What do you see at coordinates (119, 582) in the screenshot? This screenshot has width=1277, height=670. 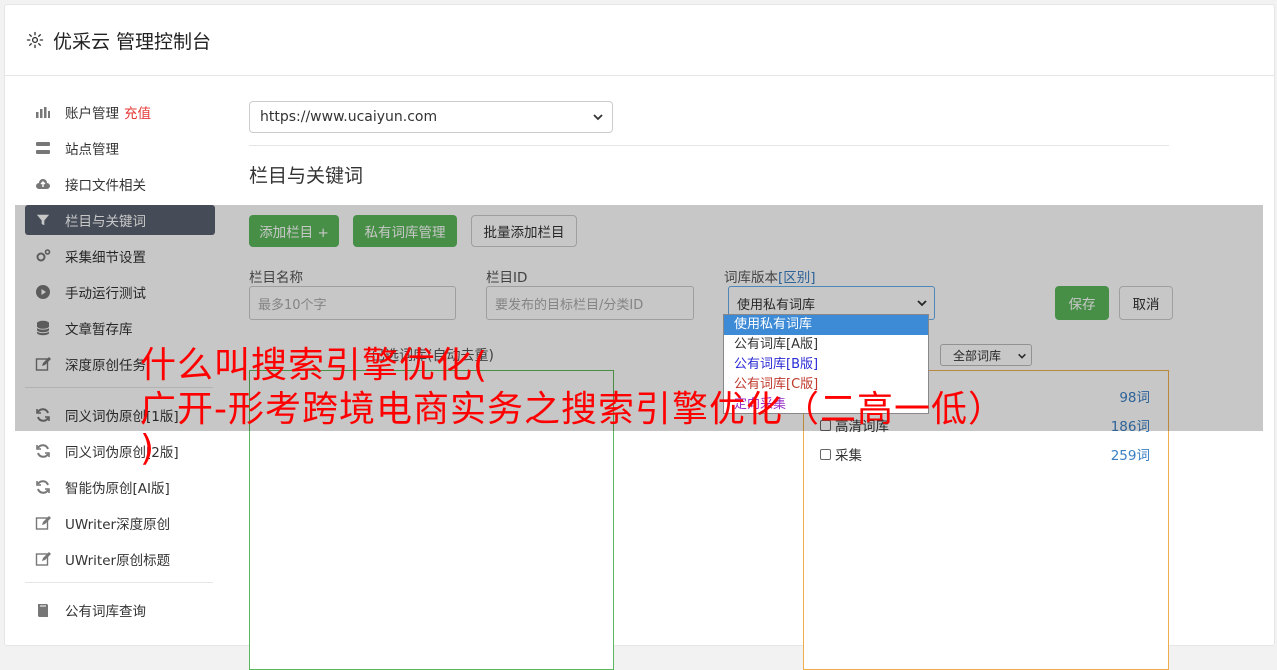 I see `sidebar-divider` at bounding box center [119, 582].